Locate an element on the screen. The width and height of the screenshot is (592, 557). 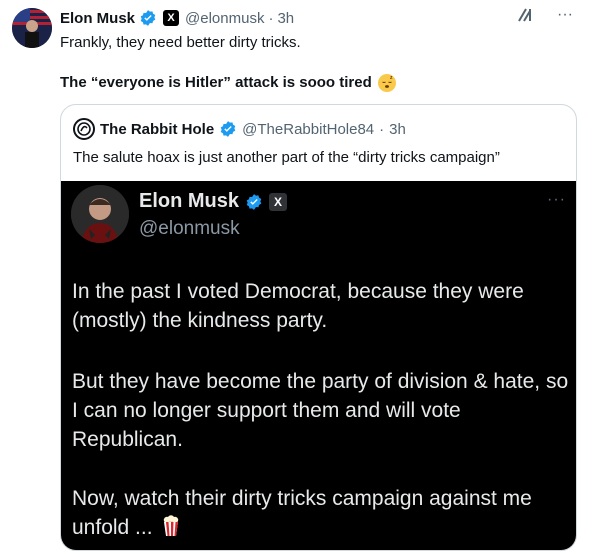
post-time: 3h is located at coordinates (285, 18).